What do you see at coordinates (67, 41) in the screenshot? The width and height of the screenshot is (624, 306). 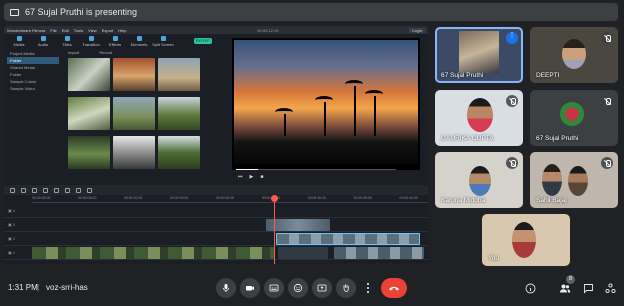 I see `editor-tool-titles: Titles` at bounding box center [67, 41].